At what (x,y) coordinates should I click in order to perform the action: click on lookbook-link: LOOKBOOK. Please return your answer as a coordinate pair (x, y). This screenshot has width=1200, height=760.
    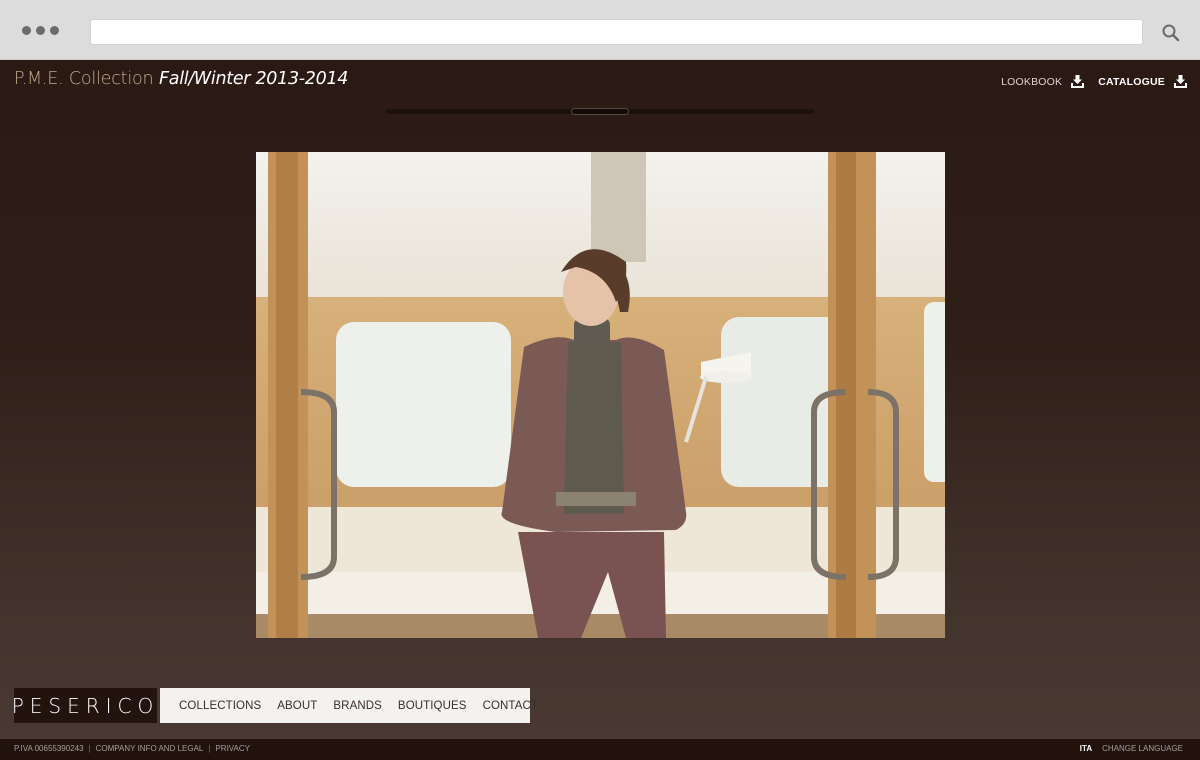
    Looking at the image, I should click on (1031, 82).